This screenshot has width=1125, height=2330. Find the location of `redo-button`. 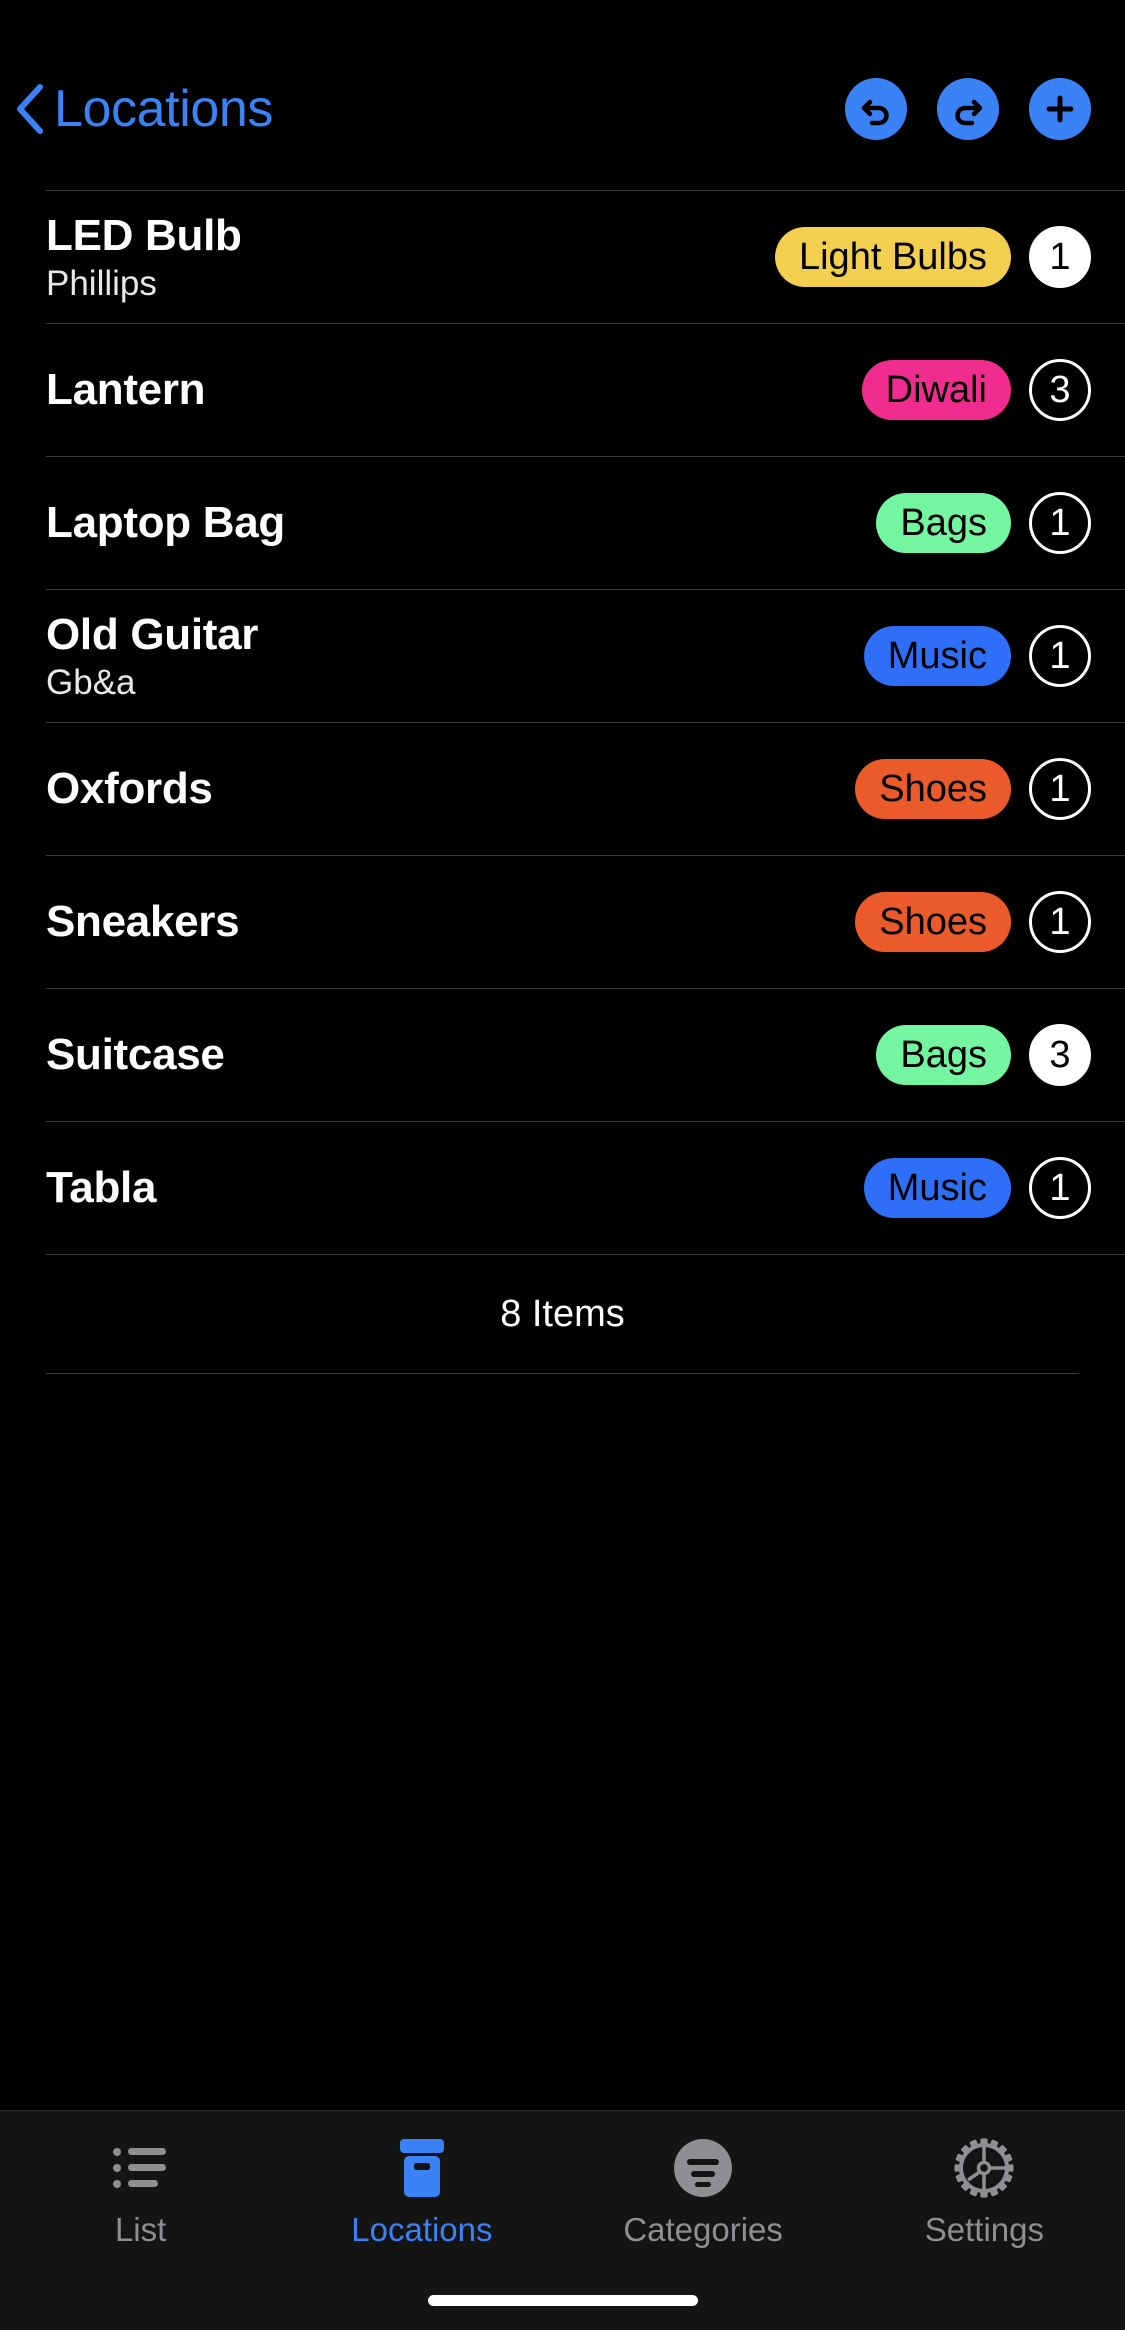

redo-button is located at coordinates (968, 109).